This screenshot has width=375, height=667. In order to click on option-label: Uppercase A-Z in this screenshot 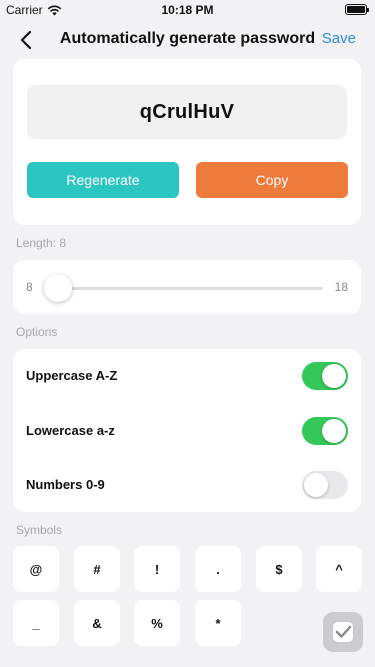, I will do `click(72, 375)`.